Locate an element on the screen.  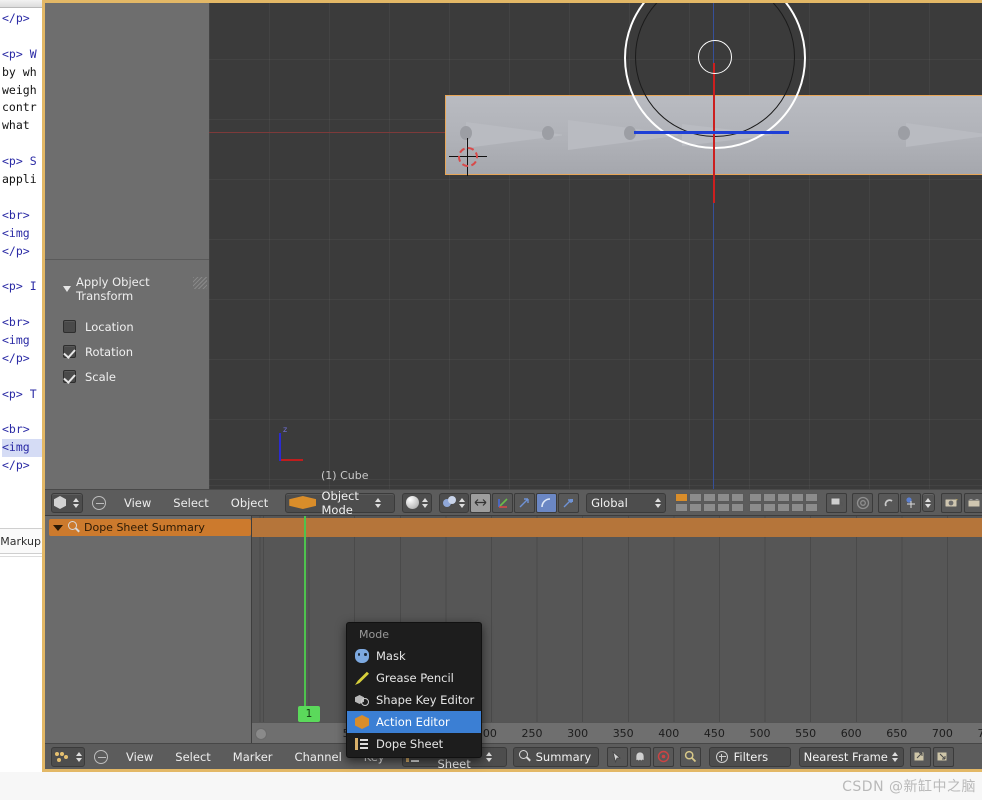
translate-manipulator-icon is located at coordinates (525, 502).